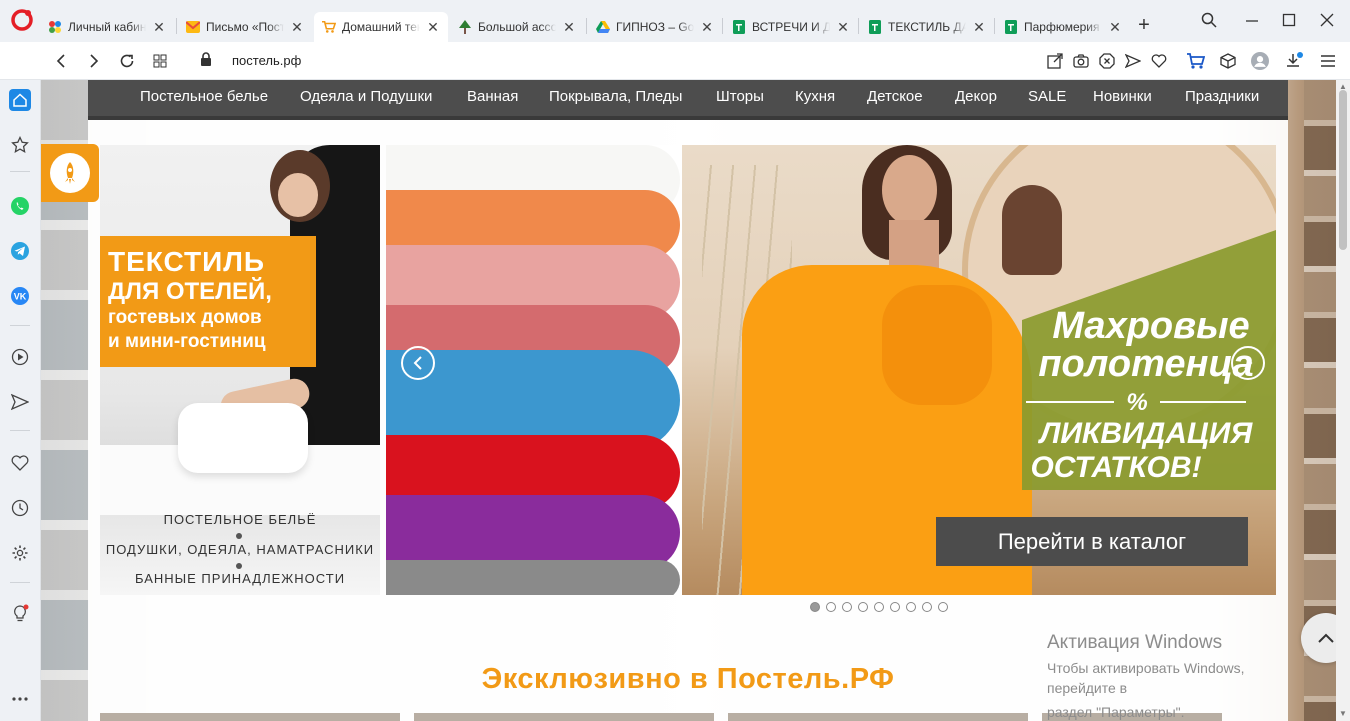 The height and width of the screenshot is (721, 1350). Describe the element at coordinates (1248, 363) in the screenshot. I see `slider-next-button` at that location.